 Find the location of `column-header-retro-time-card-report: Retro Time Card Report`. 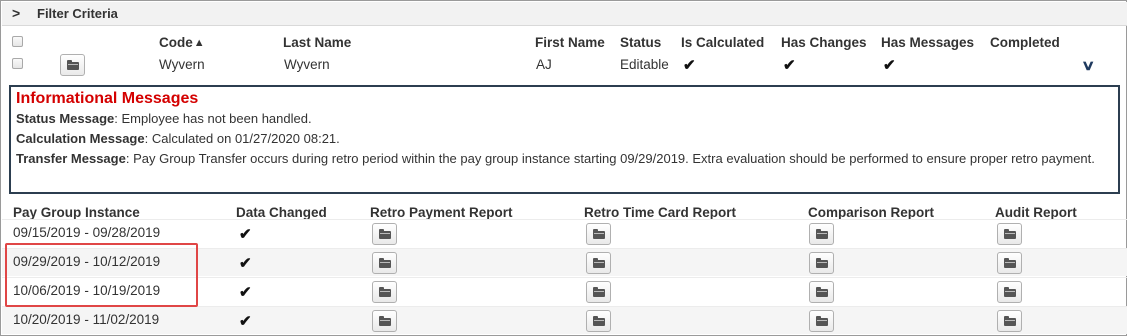

column-header-retro-time-card-report: Retro Time Card Report is located at coordinates (660, 212).